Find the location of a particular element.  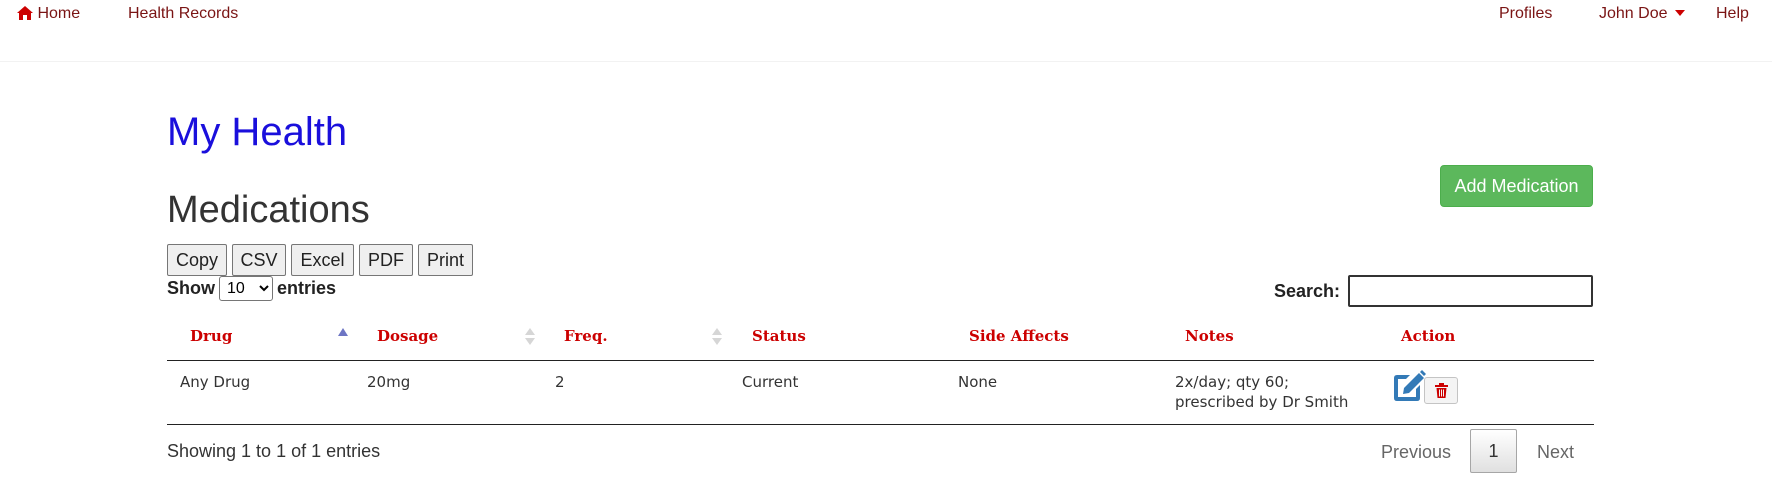

edit-icon is located at coordinates (1410, 385).